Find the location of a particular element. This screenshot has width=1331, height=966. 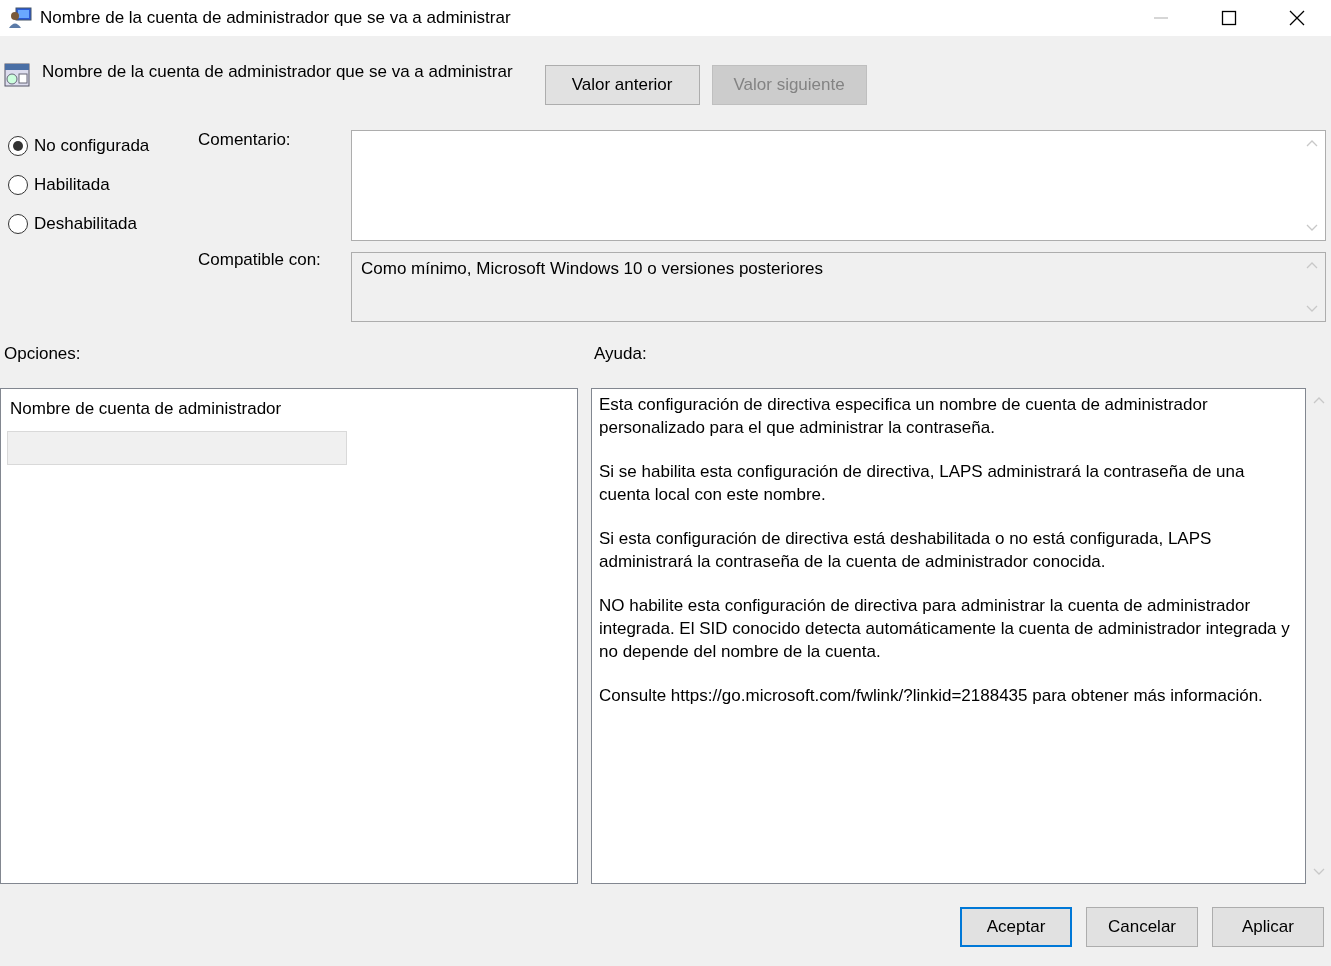

policy-title: Nombre de la cuenta de administrador que se va a administrar is located at coordinates (277, 72).